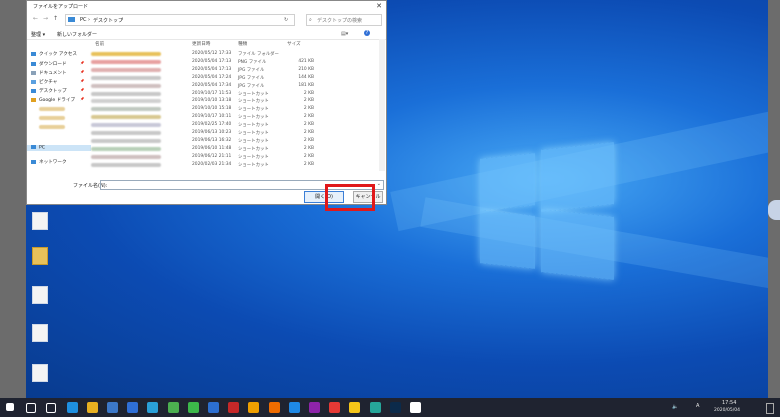  Describe the element at coordinates (382, 105) in the screenshot. I see `scrollbar` at that location.